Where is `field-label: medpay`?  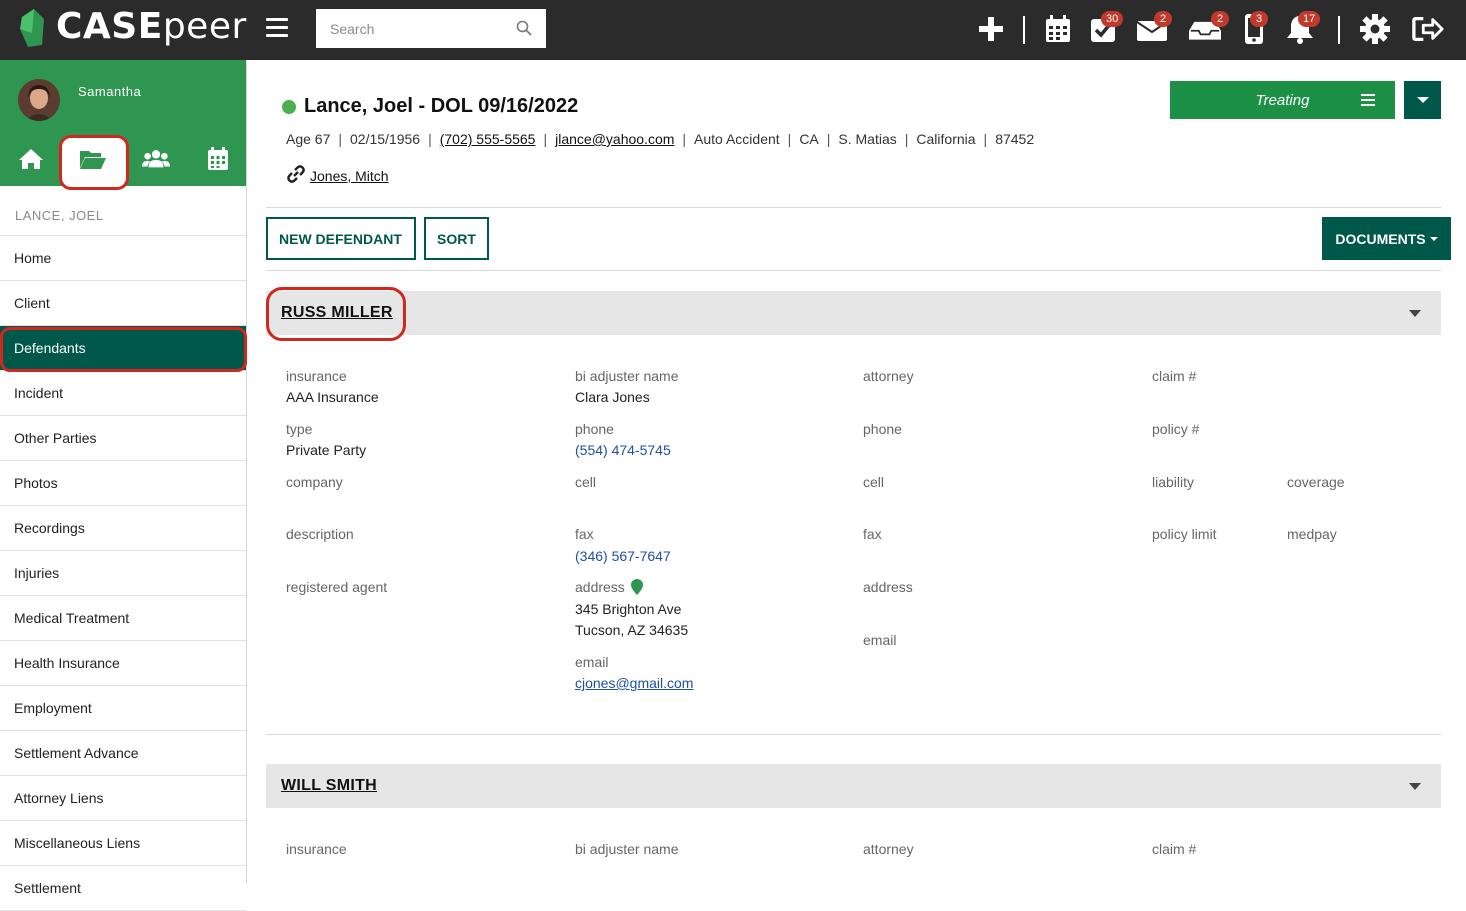 field-label: medpay is located at coordinates (1312, 534).